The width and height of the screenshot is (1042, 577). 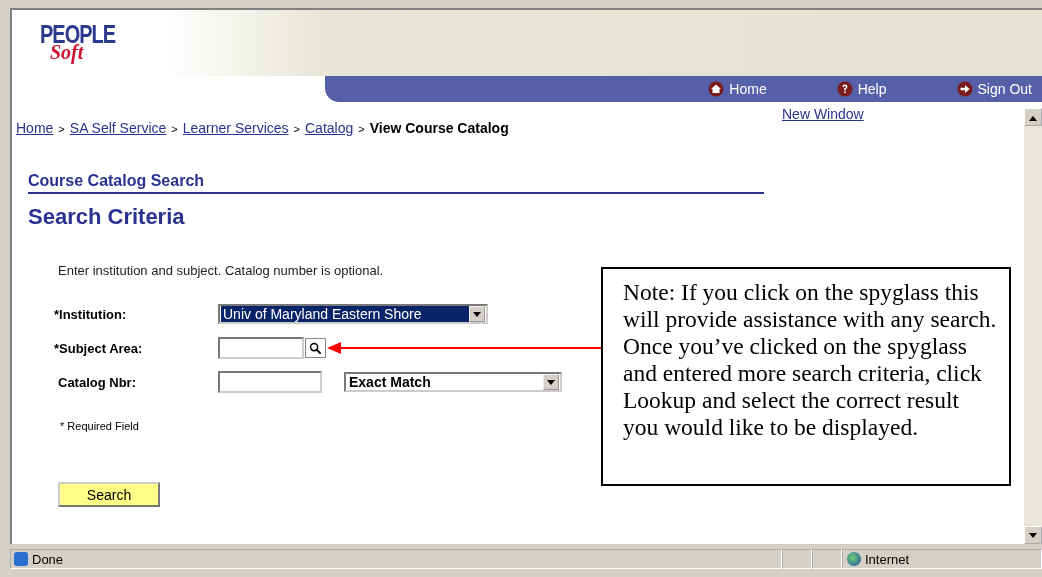 What do you see at coordinates (97, 382) in the screenshot?
I see `field-label: Catalog Nbr:` at bounding box center [97, 382].